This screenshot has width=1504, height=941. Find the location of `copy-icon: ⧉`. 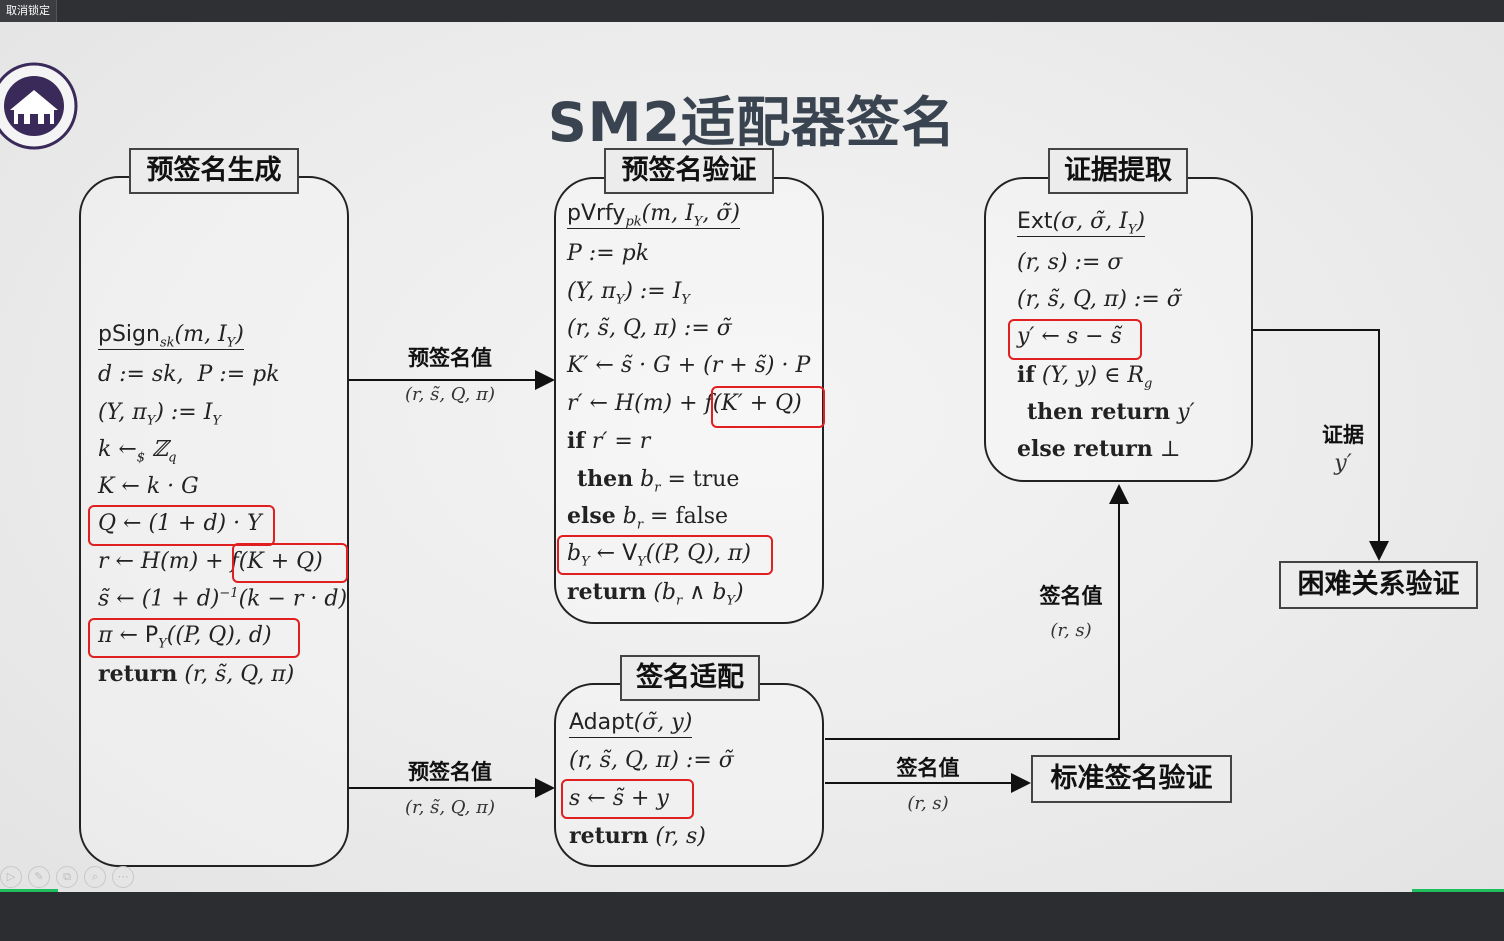

copy-icon: ⧉ is located at coordinates (67, 877).